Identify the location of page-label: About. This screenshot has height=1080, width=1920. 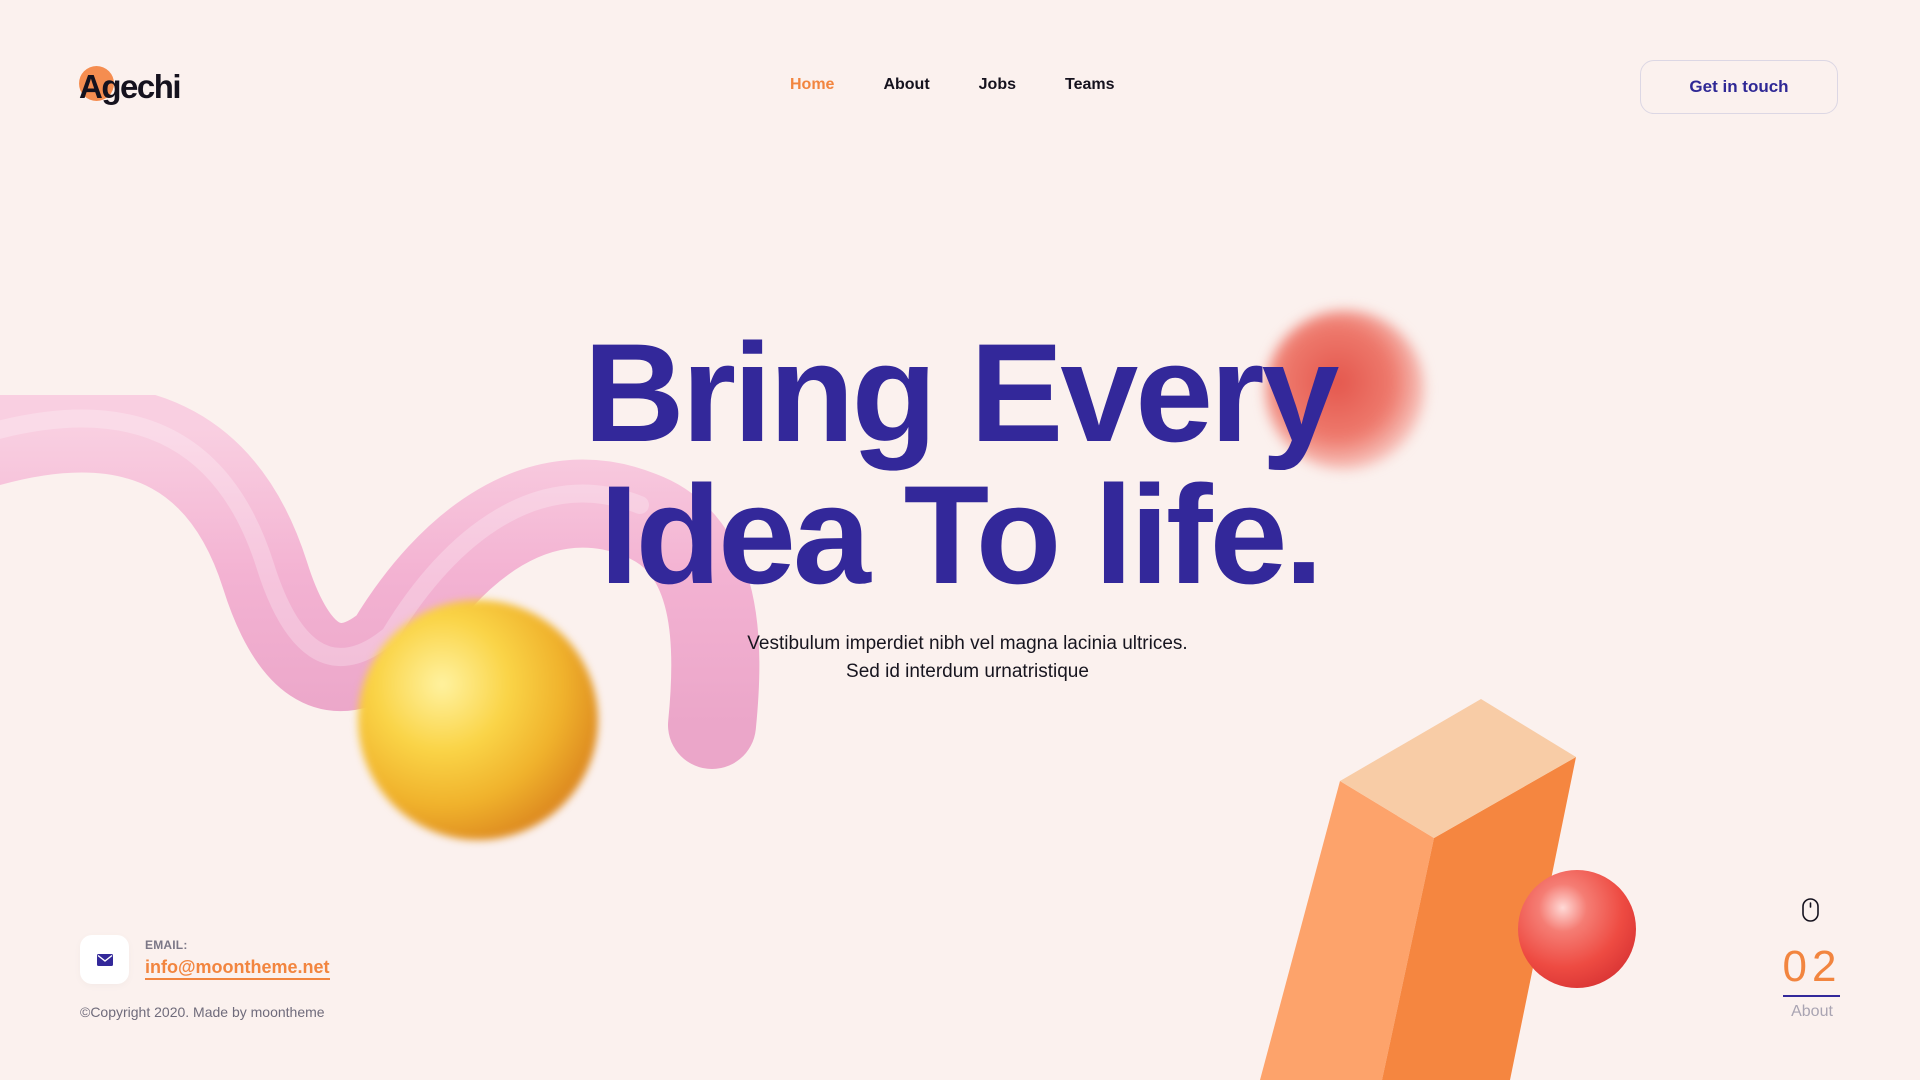
(1812, 1011).